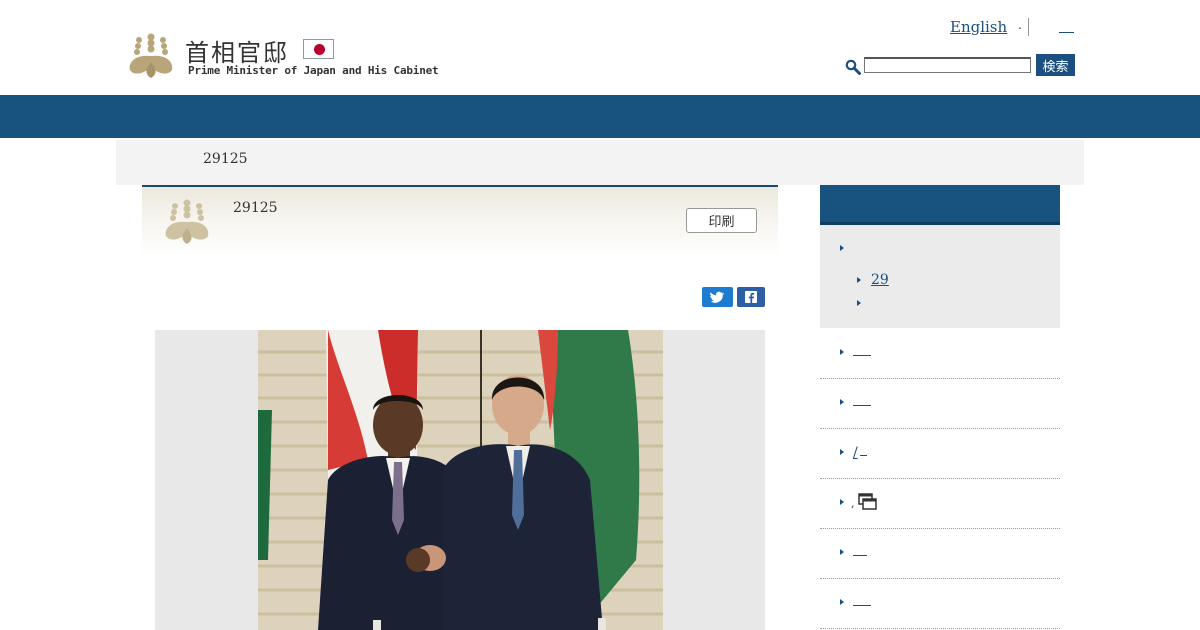 The image size is (1200, 630). Describe the element at coordinates (978, 27) in the screenshot. I see `english-link: English` at that location.